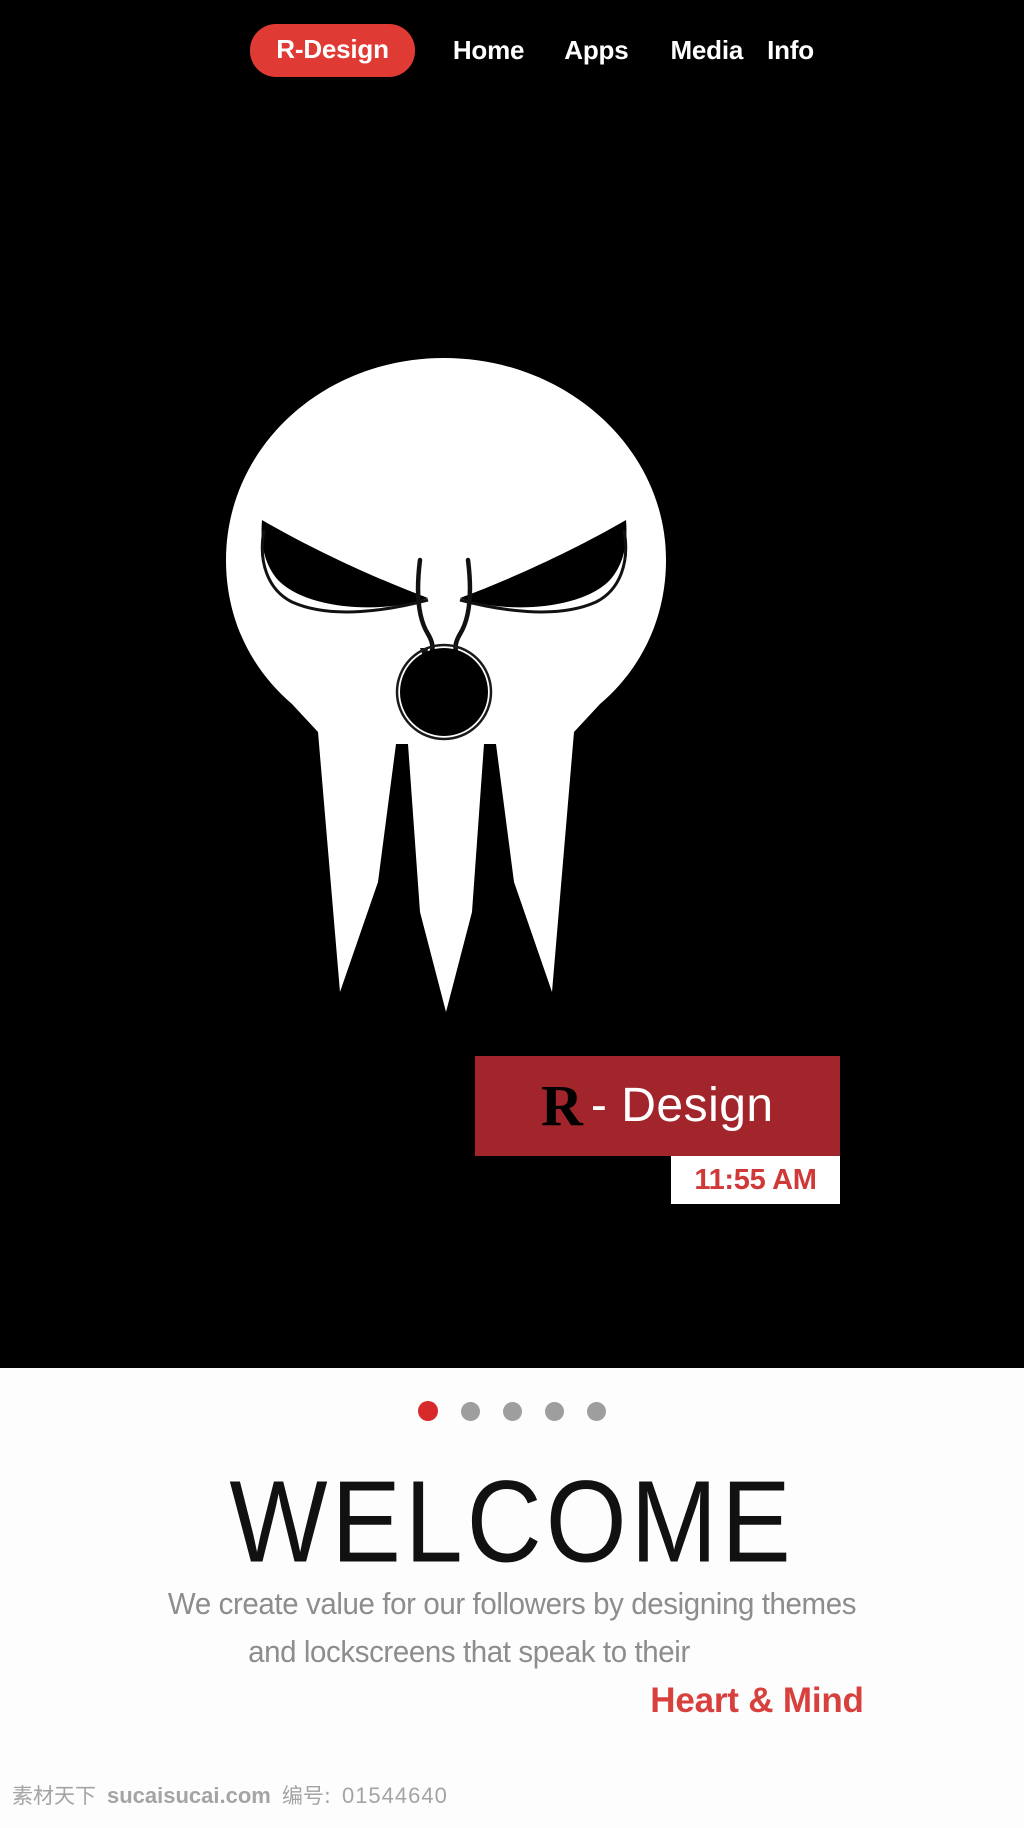 This screenshot has width=1024, height=1828. I want to click on watermark: 素材天下 sucaisucai.com 编号: 01544640, so click(230, 1795).